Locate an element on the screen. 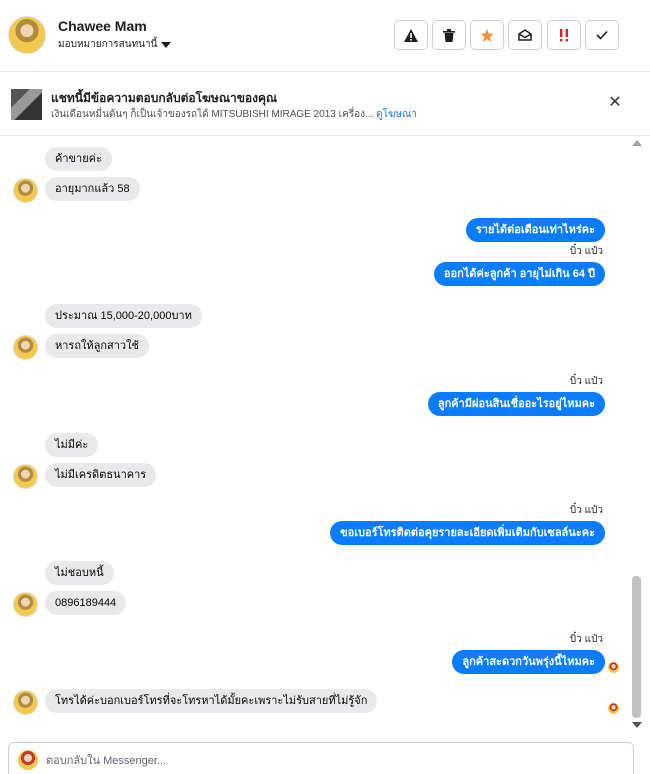 The height and width of the screenshot is (774, 650). contact-name: Chawee Mam is located at coordinates (102, 26).